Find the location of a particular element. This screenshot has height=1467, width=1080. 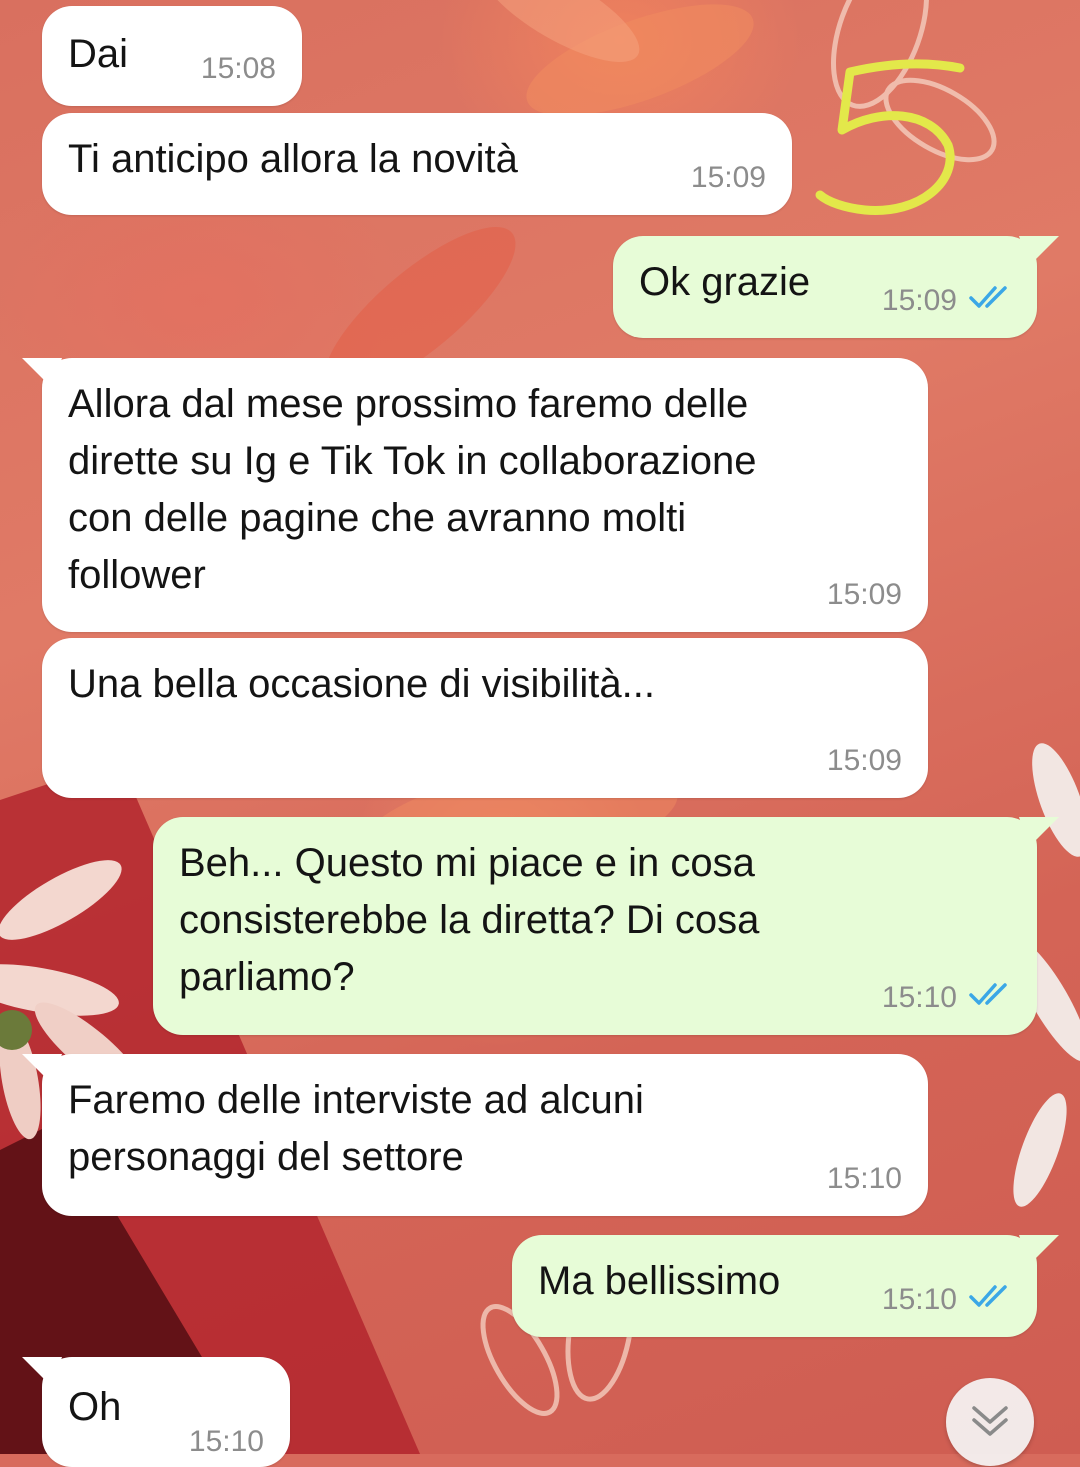

message-bubble-incoming: Dai 15:08 is located at coordinates (172, 56).